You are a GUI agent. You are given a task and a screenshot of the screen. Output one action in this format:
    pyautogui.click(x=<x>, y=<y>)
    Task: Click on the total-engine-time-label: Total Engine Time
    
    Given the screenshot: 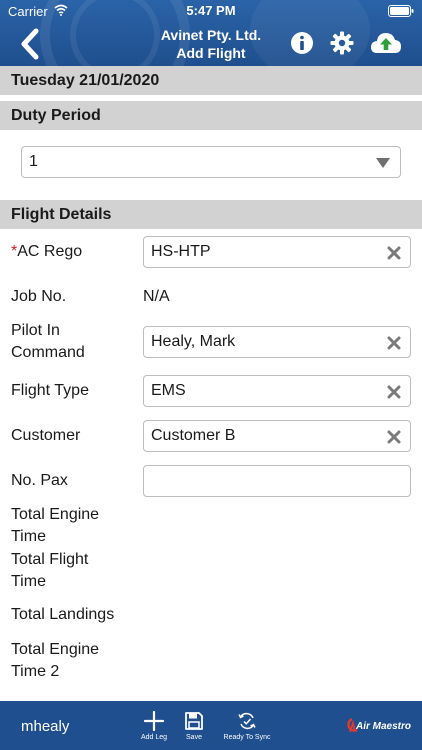 What is the action you would take?
    pyautogui.click(x=71, y=526)
    